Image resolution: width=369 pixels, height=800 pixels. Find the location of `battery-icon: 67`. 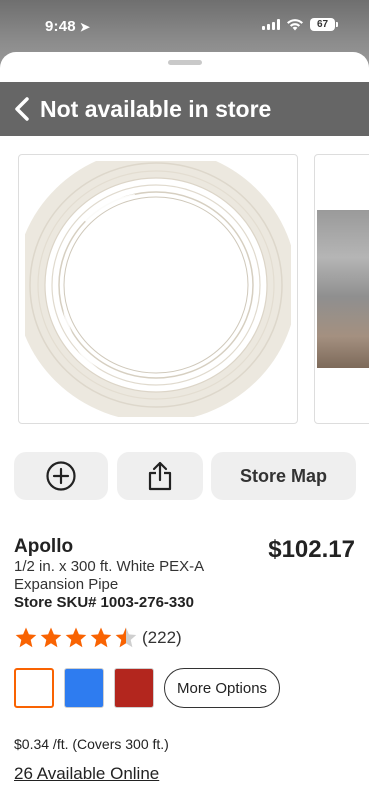

battery-icon: 67 is located at coordinates (324, 24).